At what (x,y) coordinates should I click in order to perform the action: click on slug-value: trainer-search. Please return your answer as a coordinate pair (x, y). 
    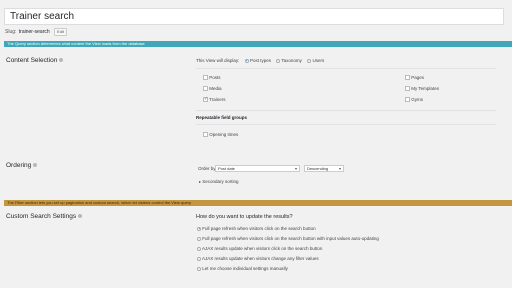
    Looking at the image, I should click on (34, 32).